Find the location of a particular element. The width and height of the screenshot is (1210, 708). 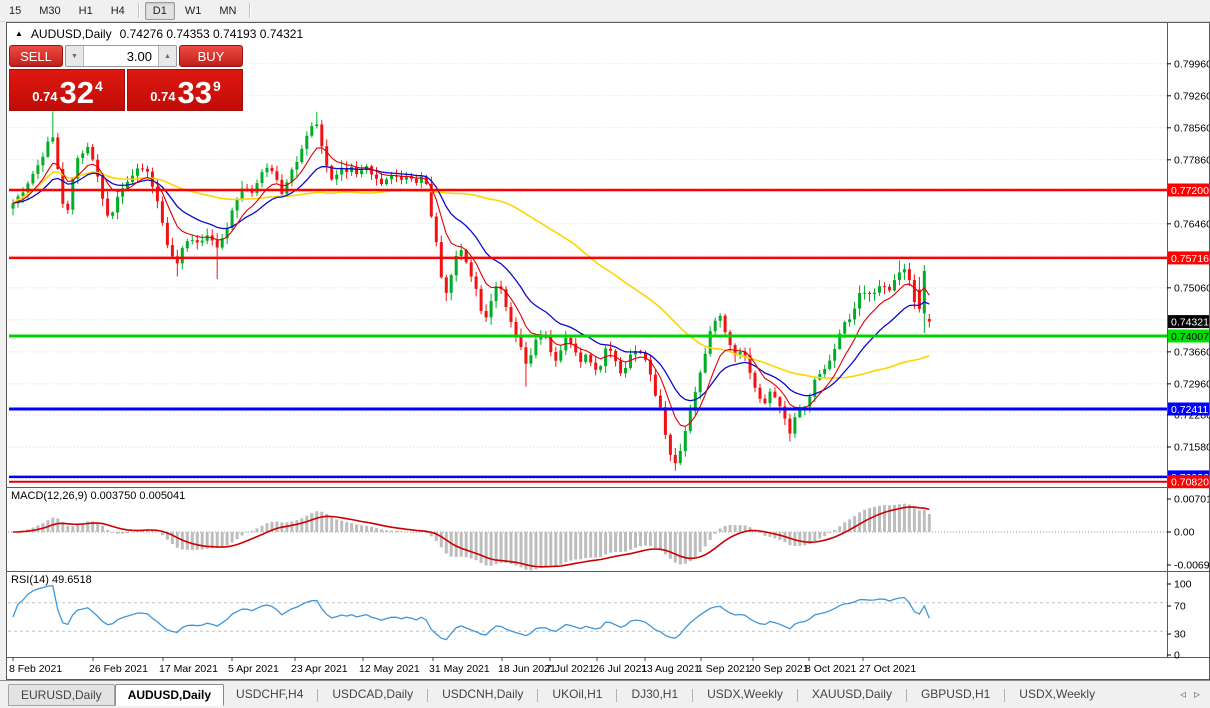

date-axis-label: 5 Apr 2021 is located at coordinates (253, 669).